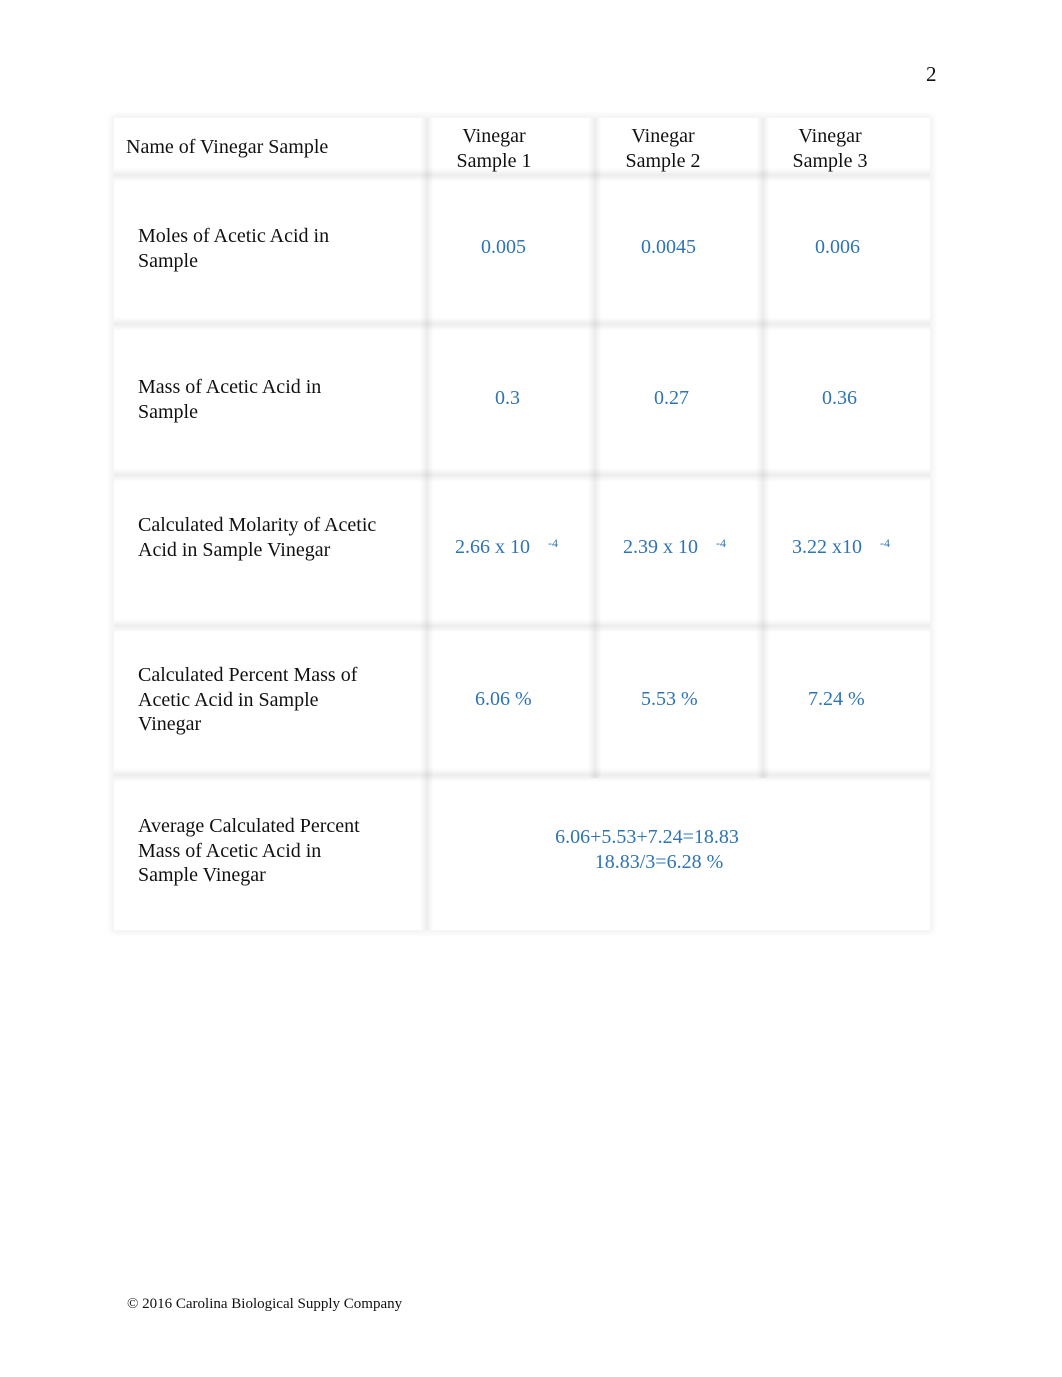 The height and width of the screenshot is (1377, 1062). I want to click on percent-sample-2: 5.53 %, so click(669, 699).